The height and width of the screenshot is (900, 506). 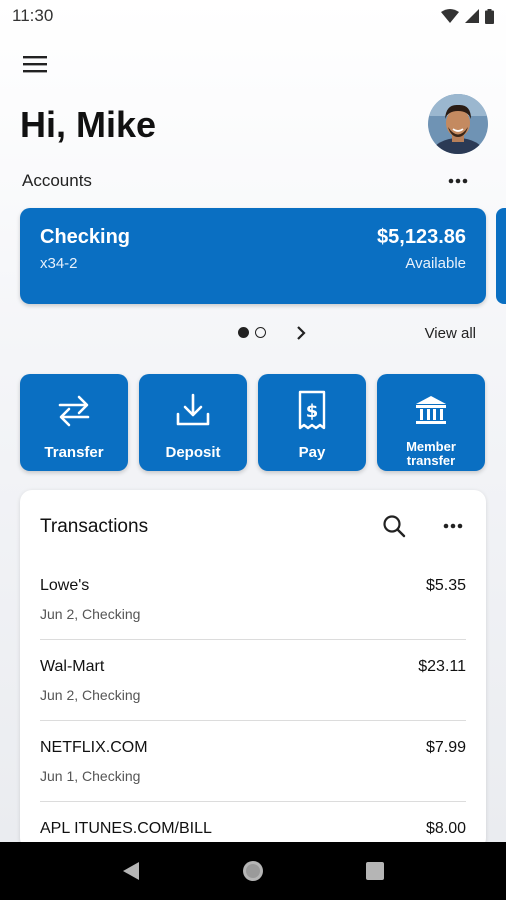 I want to click on avatar, so click(x=458, y=124).